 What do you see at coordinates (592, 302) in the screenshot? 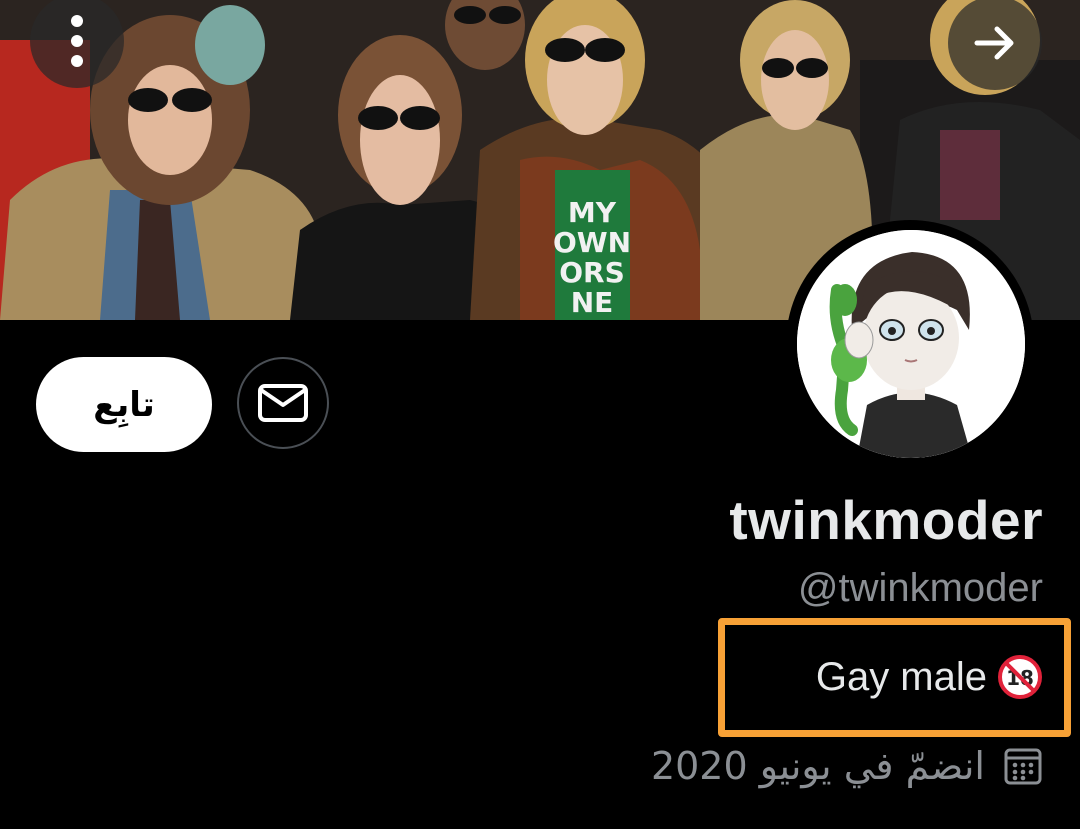
I see `banner-shirt-text-4: NE` at bounding box center [592, 302].